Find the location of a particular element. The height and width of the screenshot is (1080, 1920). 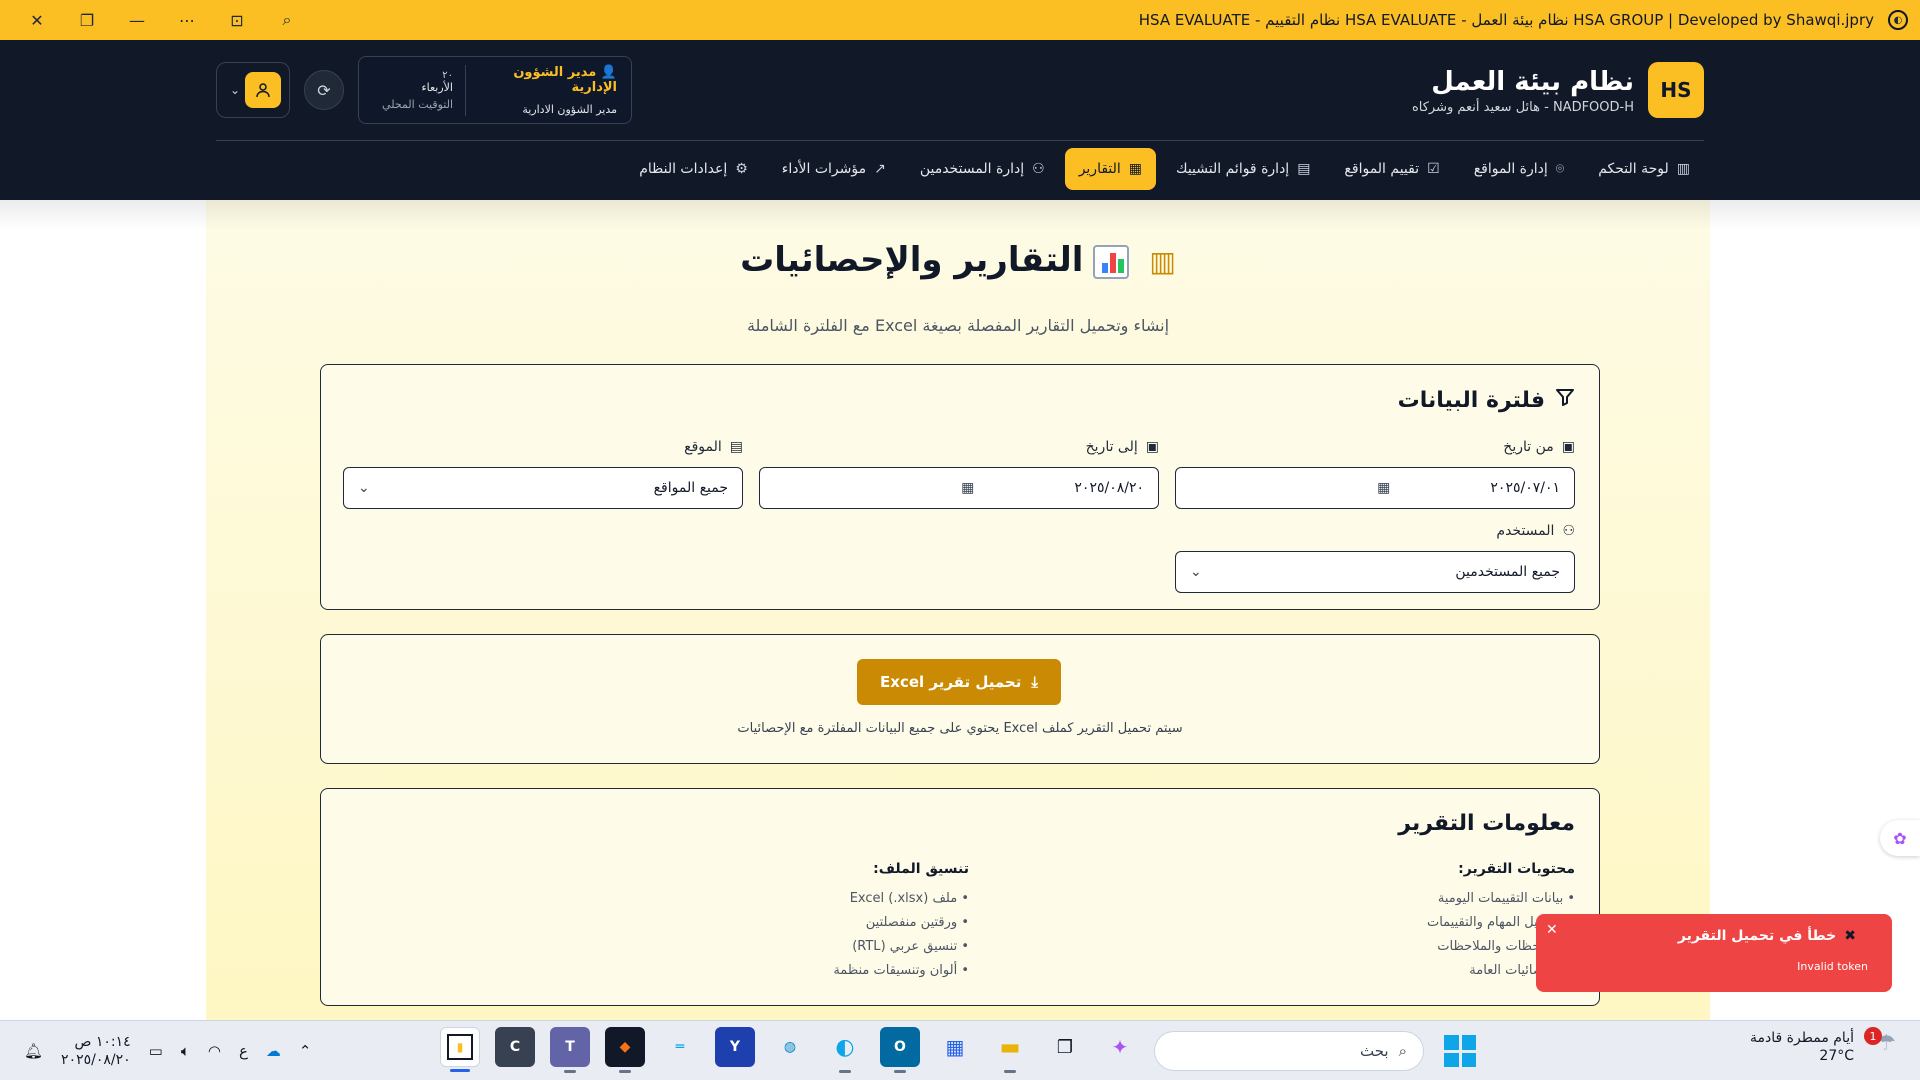

map-pin-icon: ⌾ is located at coordinates (1560, 169).